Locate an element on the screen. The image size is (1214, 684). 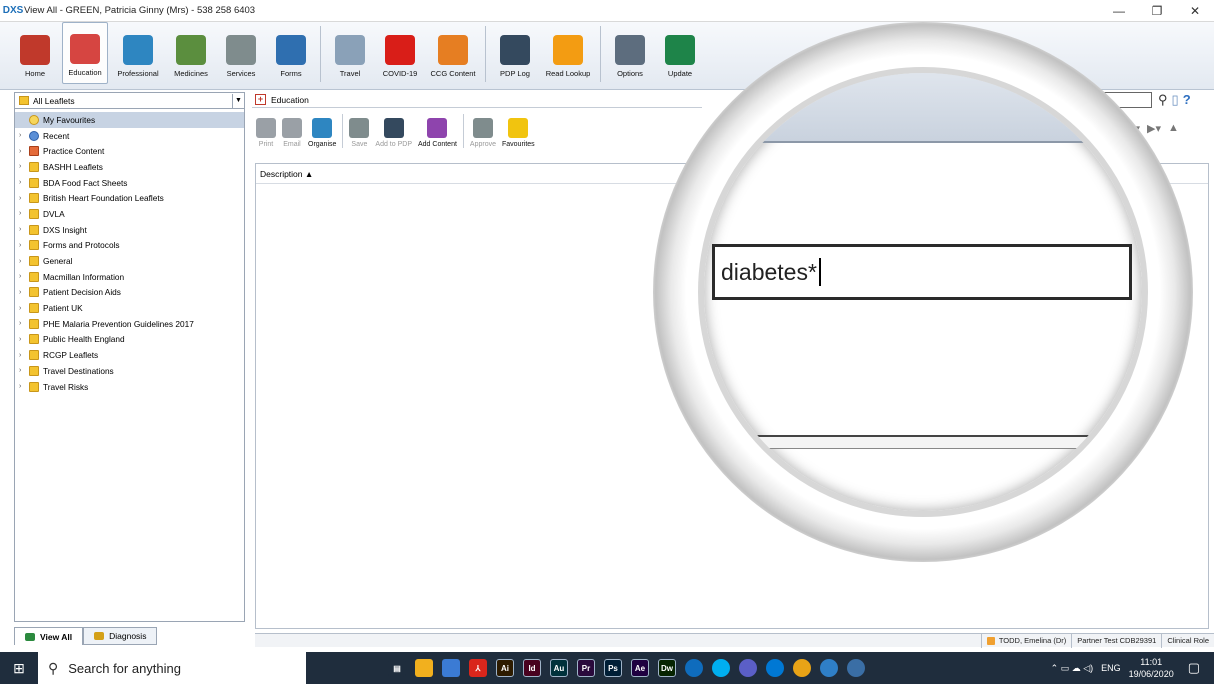
tab-view-all: View All is located at coordinates (49, 636).